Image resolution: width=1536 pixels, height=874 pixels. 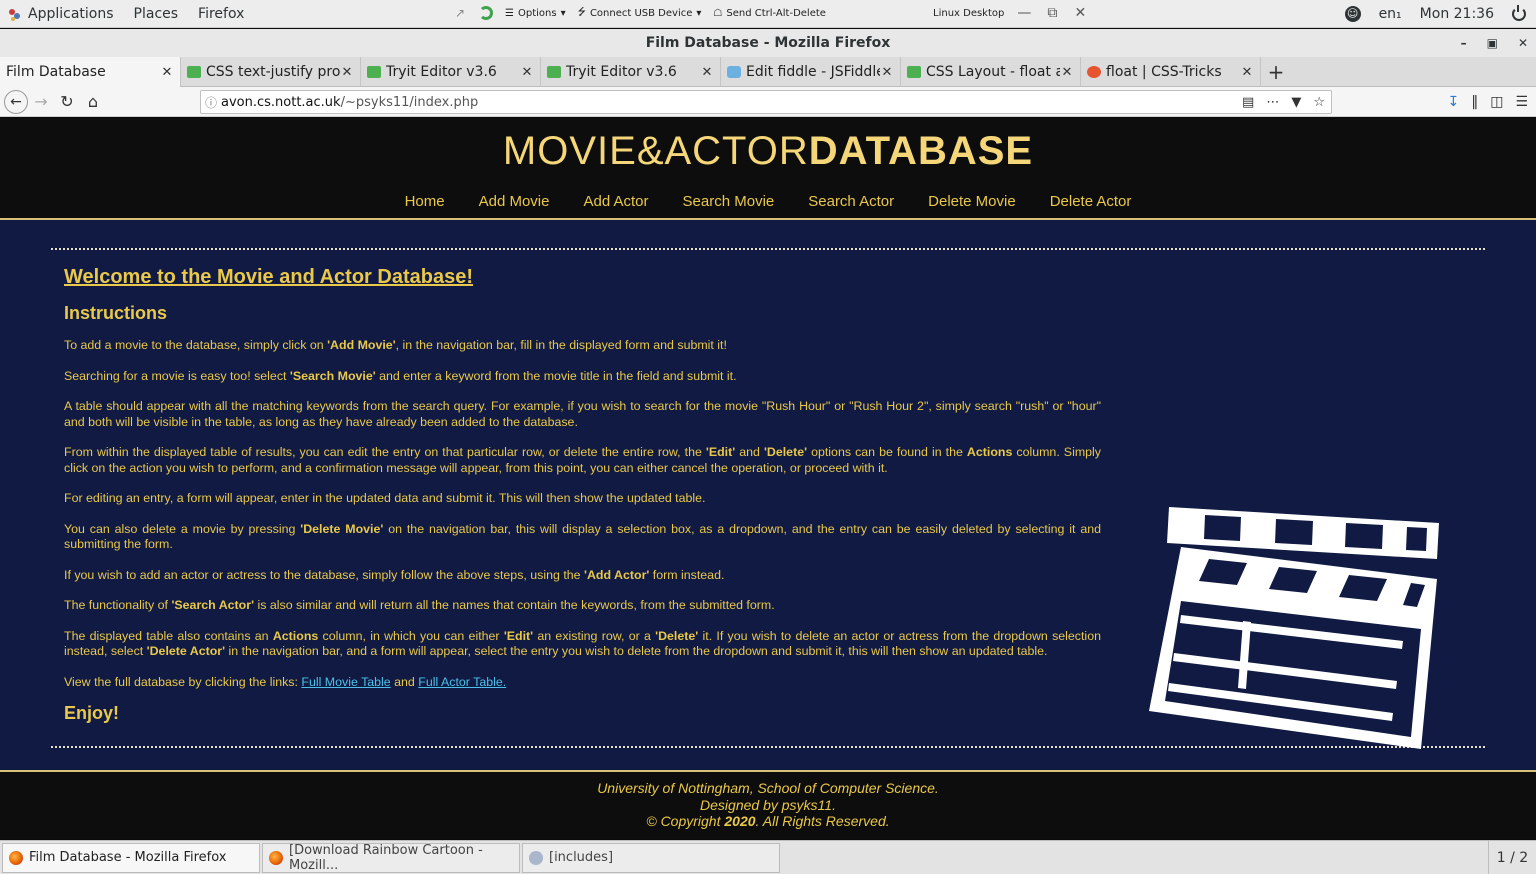 I want to click on firefox-menu: Firefox, so click(x=223, y=14).